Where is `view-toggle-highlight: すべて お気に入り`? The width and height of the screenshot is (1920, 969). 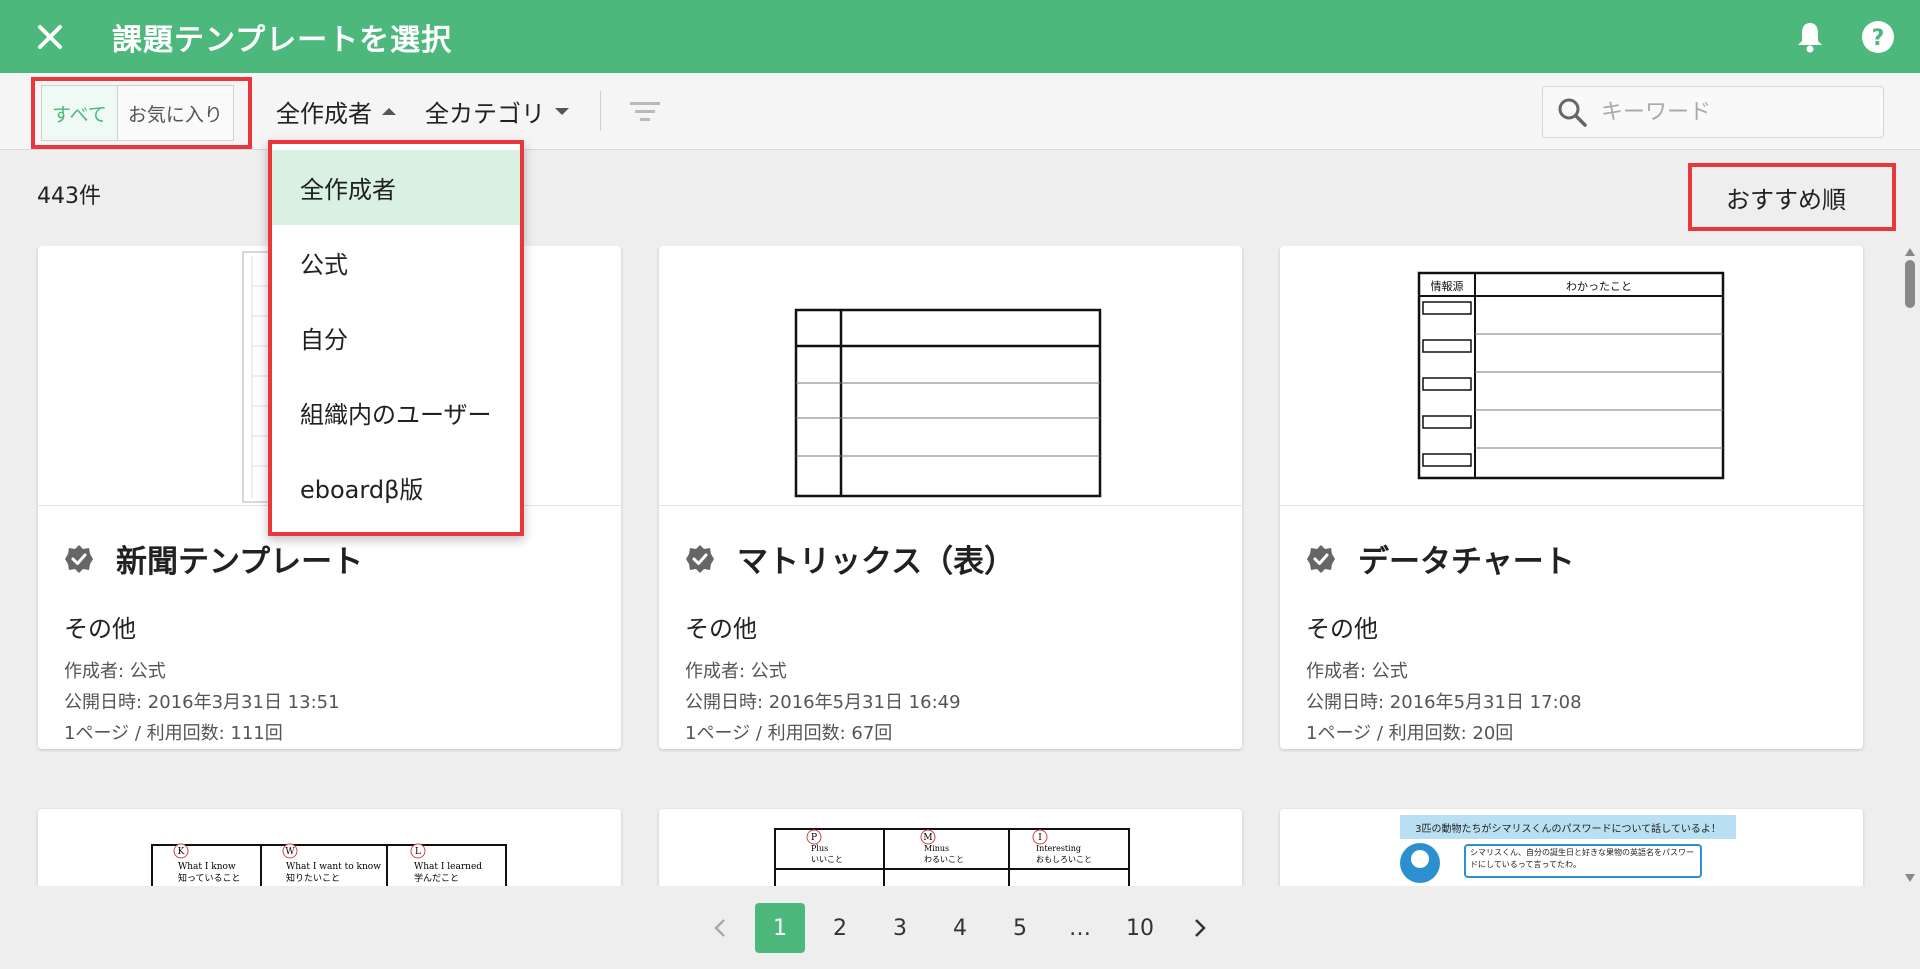
view-toggle-highlight: すべて お気に入り is located at coordinates (141, 113).